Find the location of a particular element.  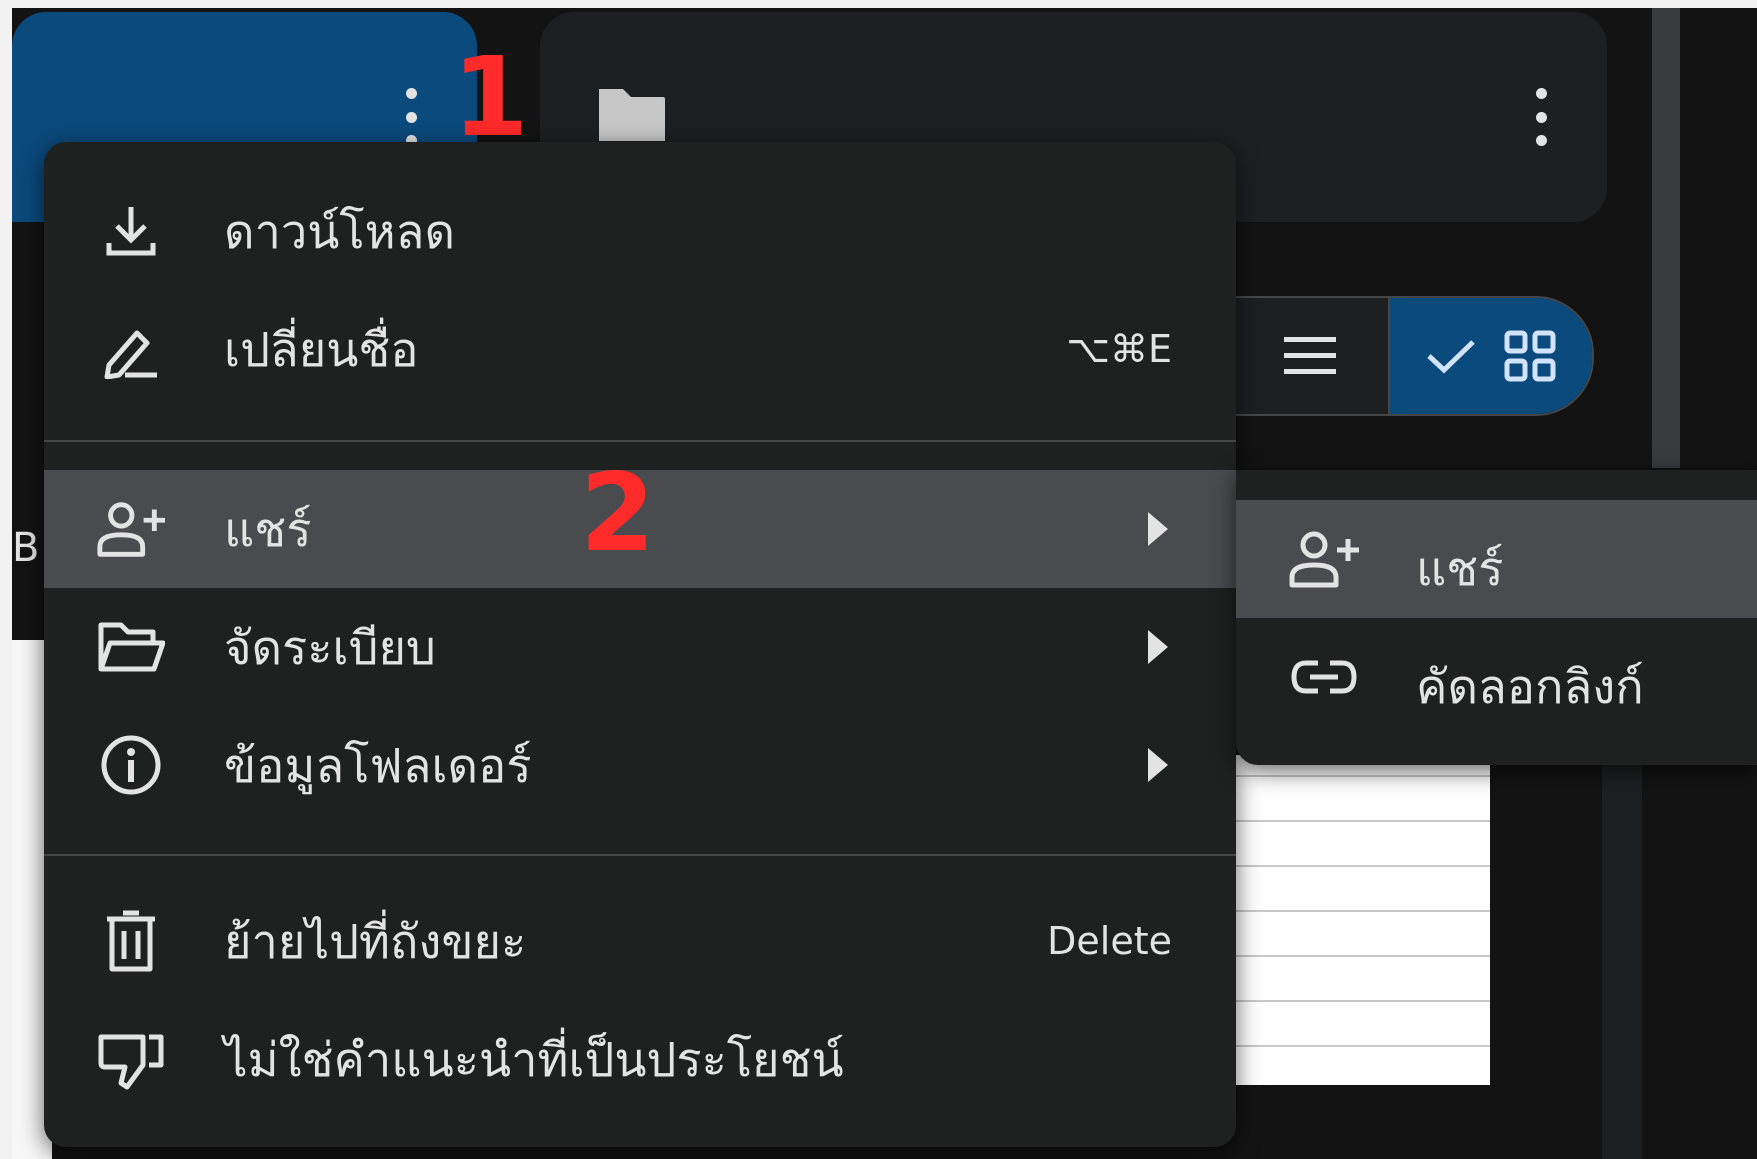

annotation-marker-1: 1 is located at coordinates (490, 97).